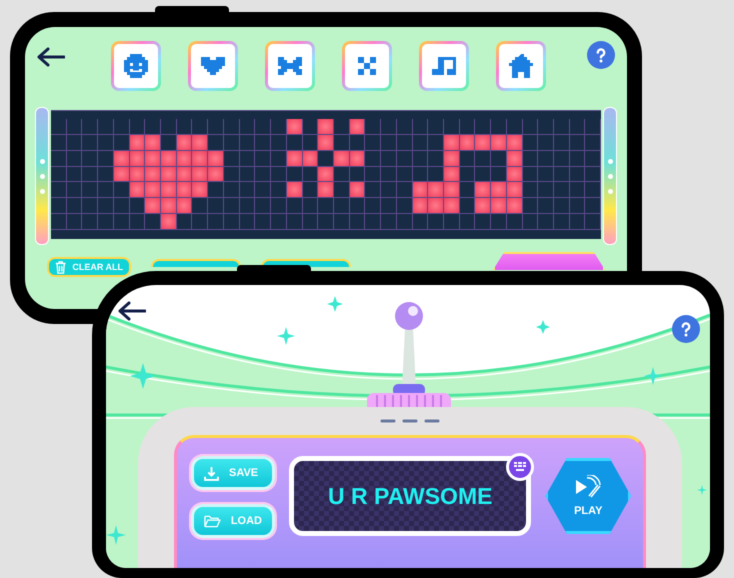 The height and width of the screenshot is (578, 734). What do you see at coordinates (588, 496) in the screenshot?
I see `play-button: PLAY` at bounding box center [588, 496].